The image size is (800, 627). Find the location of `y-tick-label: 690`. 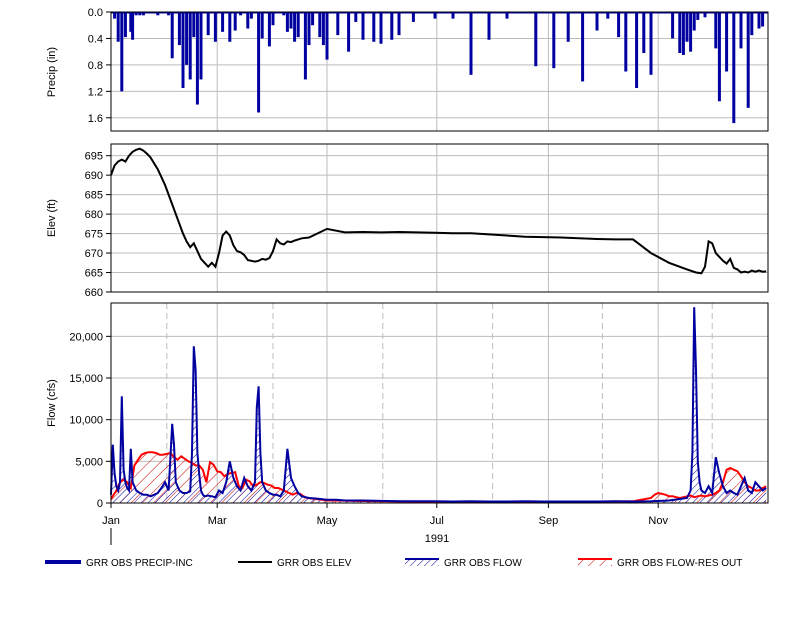

y-tick-label: 690 is located at coordinates (94, 176).